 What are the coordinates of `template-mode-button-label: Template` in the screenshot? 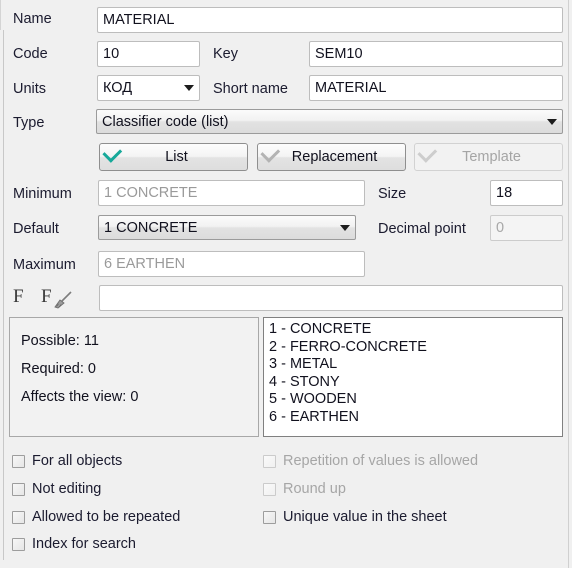 It's located at (491, 157).